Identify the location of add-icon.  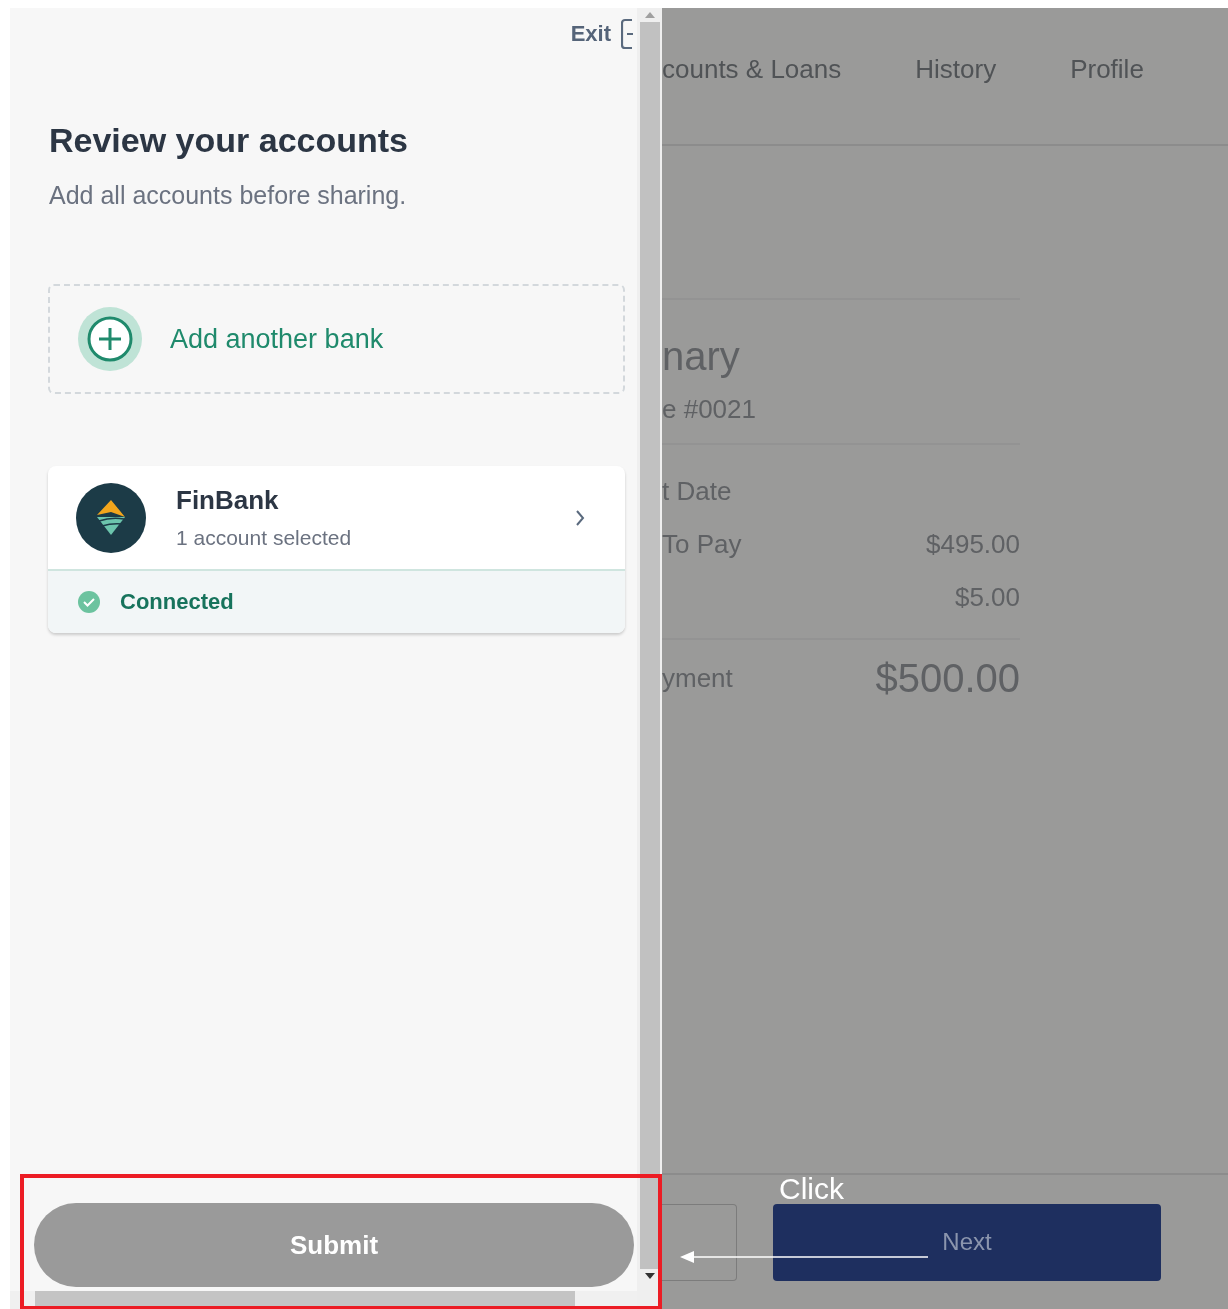
(110, 339).